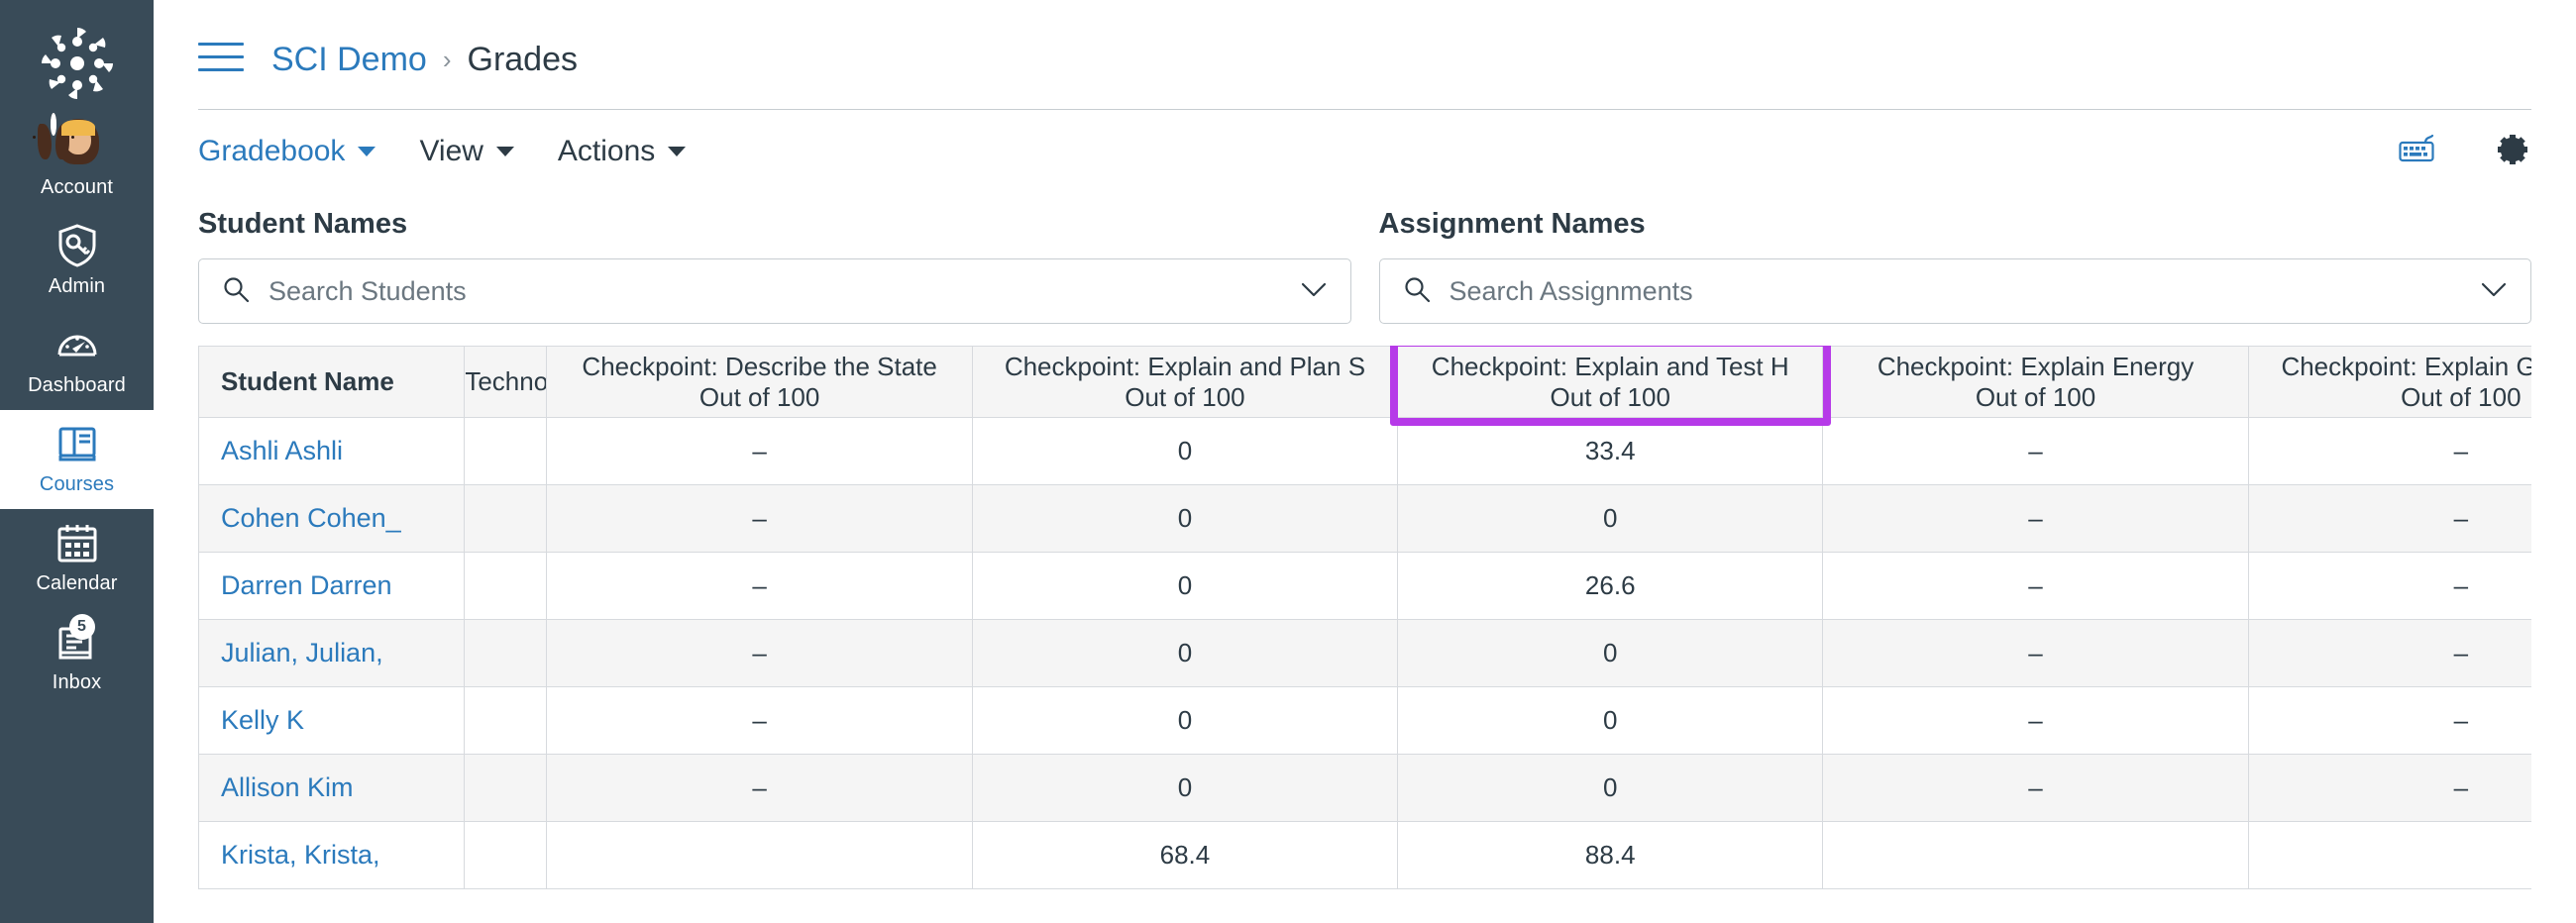 This screenshot has width=2576, height=923. What do you see at coordinates (77, 657) in the screenshot?
I see `sidebar-item-inbox: 5 Inbox` at bounding box center [77, 657].